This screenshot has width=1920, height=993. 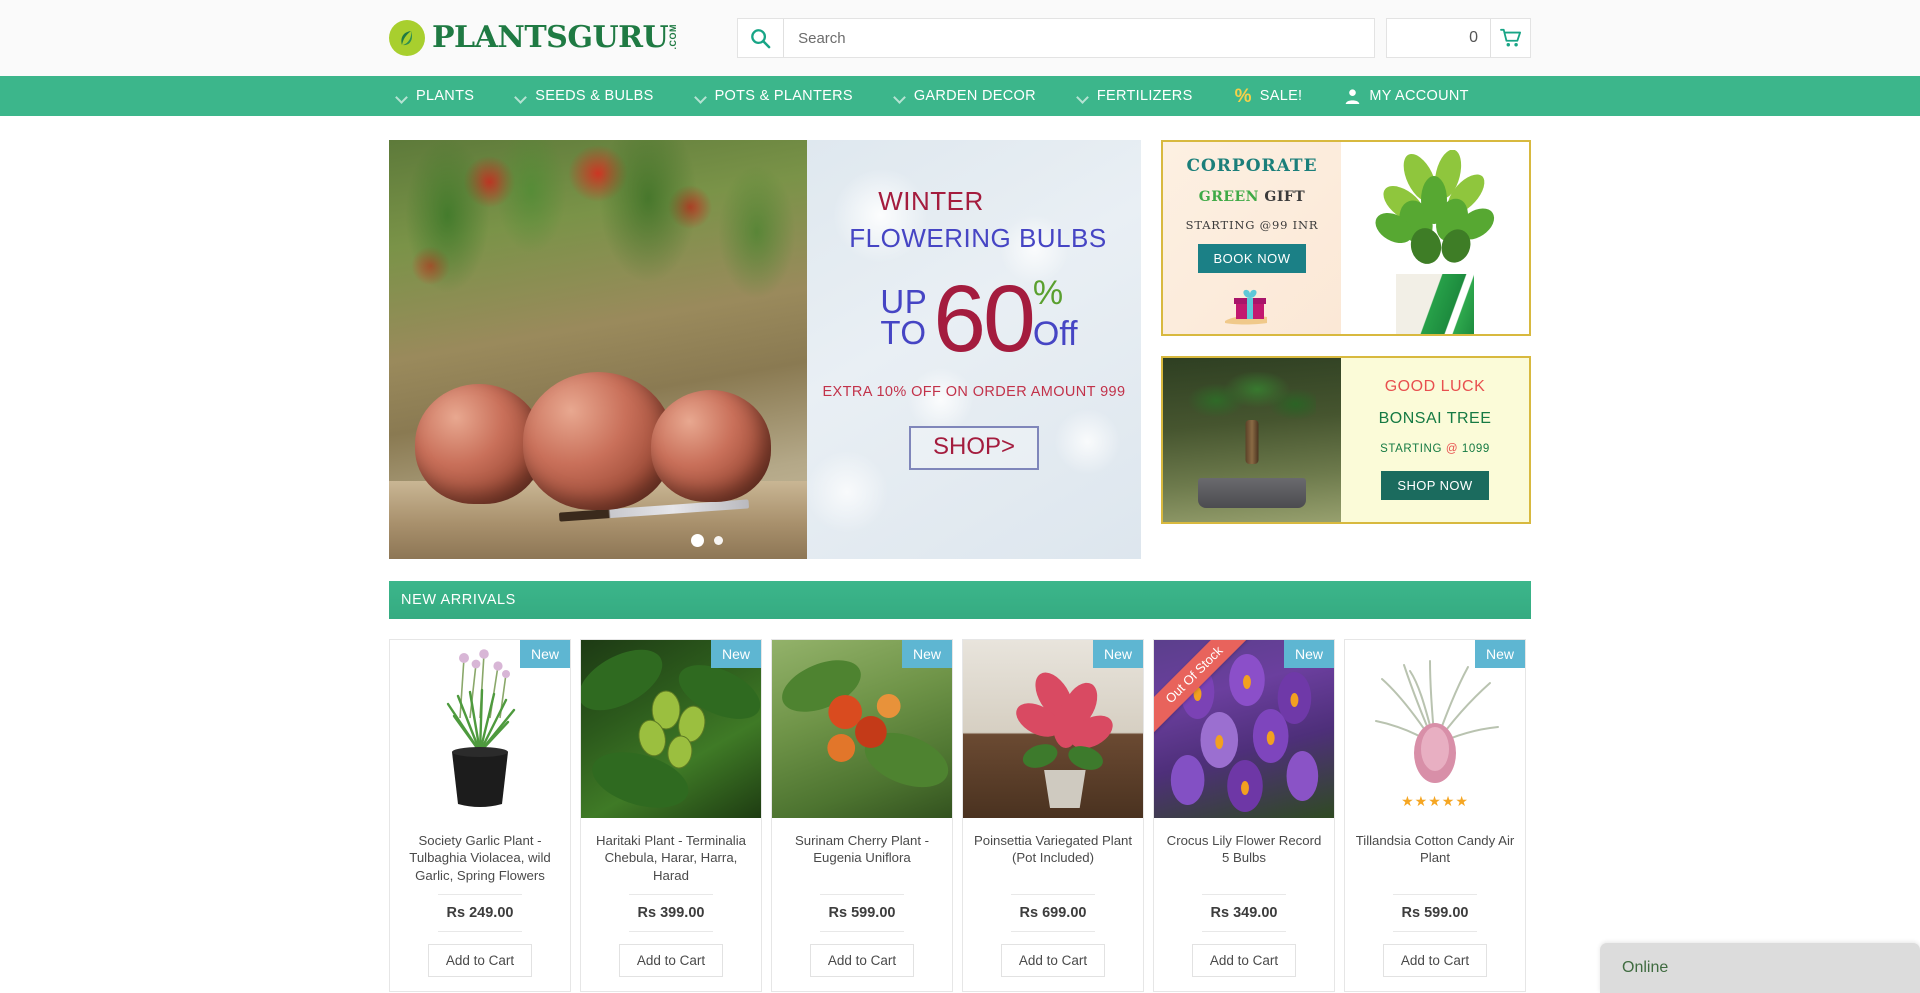 I want to click on corporate-pricing: STARTING @99 INR, so click(x=1252, y=225).